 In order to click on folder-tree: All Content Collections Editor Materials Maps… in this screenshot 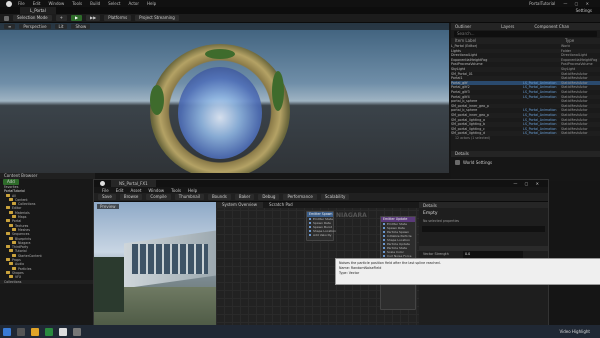, I will do `click(47, 236)`.